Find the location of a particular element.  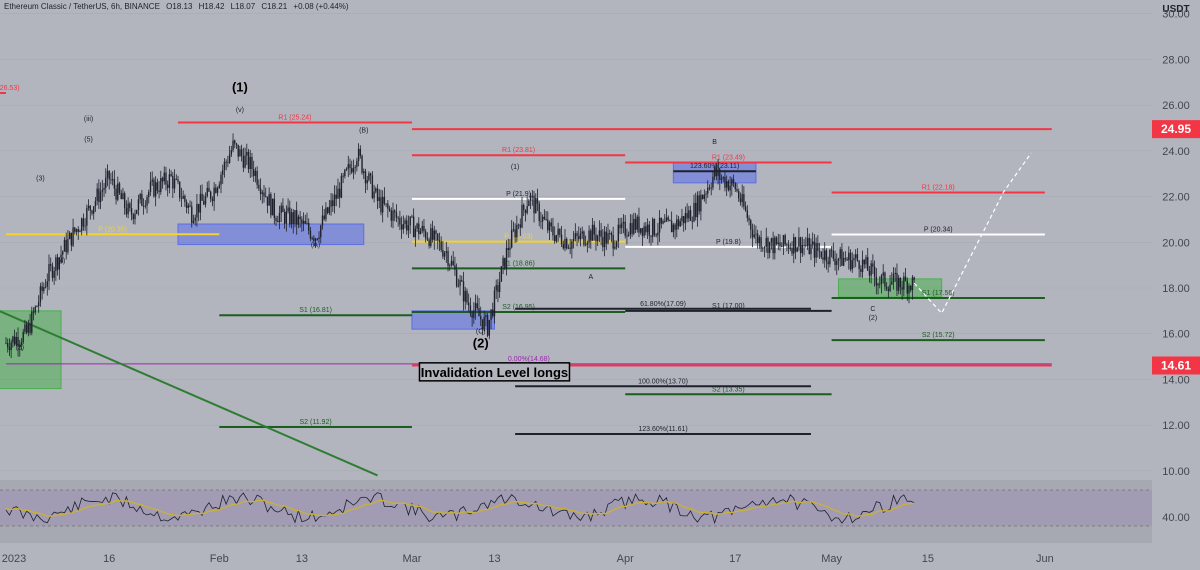

wave-label: B is located at coordinates (714, 142).